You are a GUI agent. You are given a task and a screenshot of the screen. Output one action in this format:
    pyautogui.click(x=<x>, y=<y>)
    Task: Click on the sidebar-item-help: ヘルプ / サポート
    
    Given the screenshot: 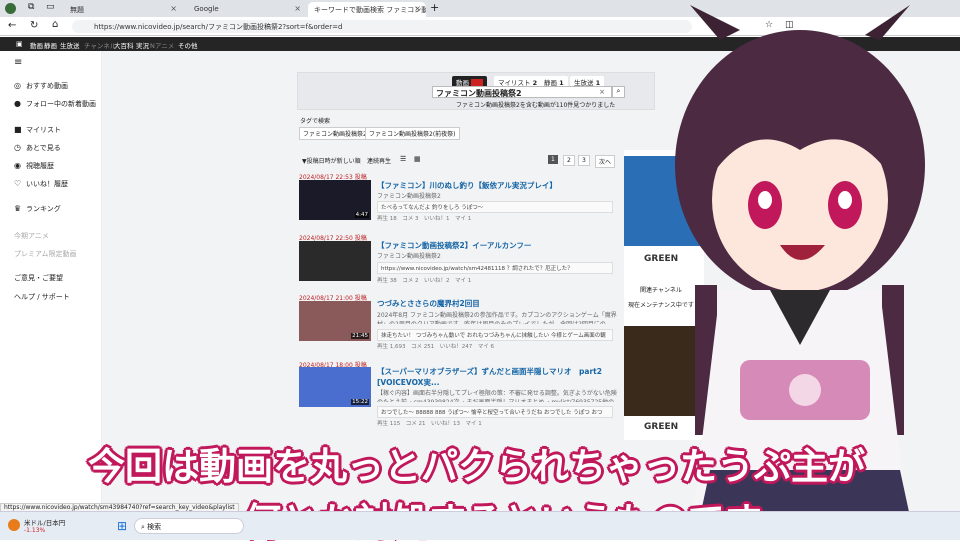 What is the action you would take?
    pyautogui.click(x=42, y=297)
    